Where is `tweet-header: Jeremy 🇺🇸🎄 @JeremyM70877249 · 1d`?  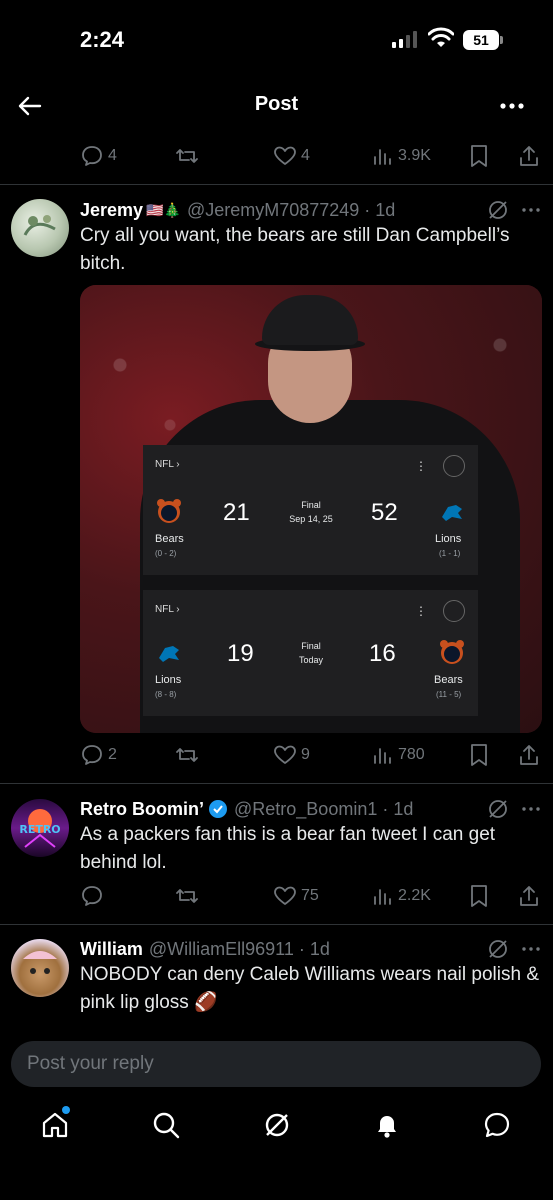
tweet-header: Jeremy 🇺🇸🎄 @JeremyM70877249 · 1d is located at coordinates (237, 210).